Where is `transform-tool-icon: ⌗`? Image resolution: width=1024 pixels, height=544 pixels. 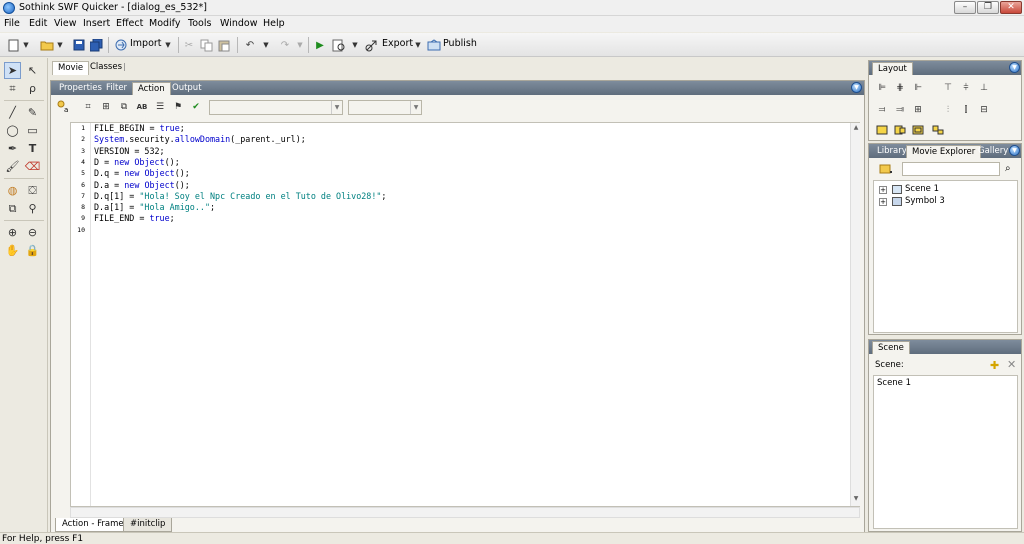
transform-tool-icon: ⌗ is located at coordinates (12, 88).